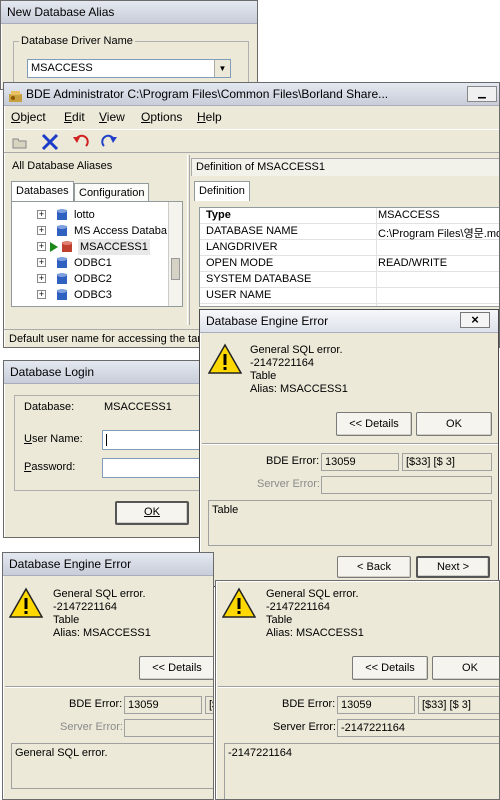 This screenshot has width=500, height=800. I want to click on details-label: << Details, so click(177, 668).